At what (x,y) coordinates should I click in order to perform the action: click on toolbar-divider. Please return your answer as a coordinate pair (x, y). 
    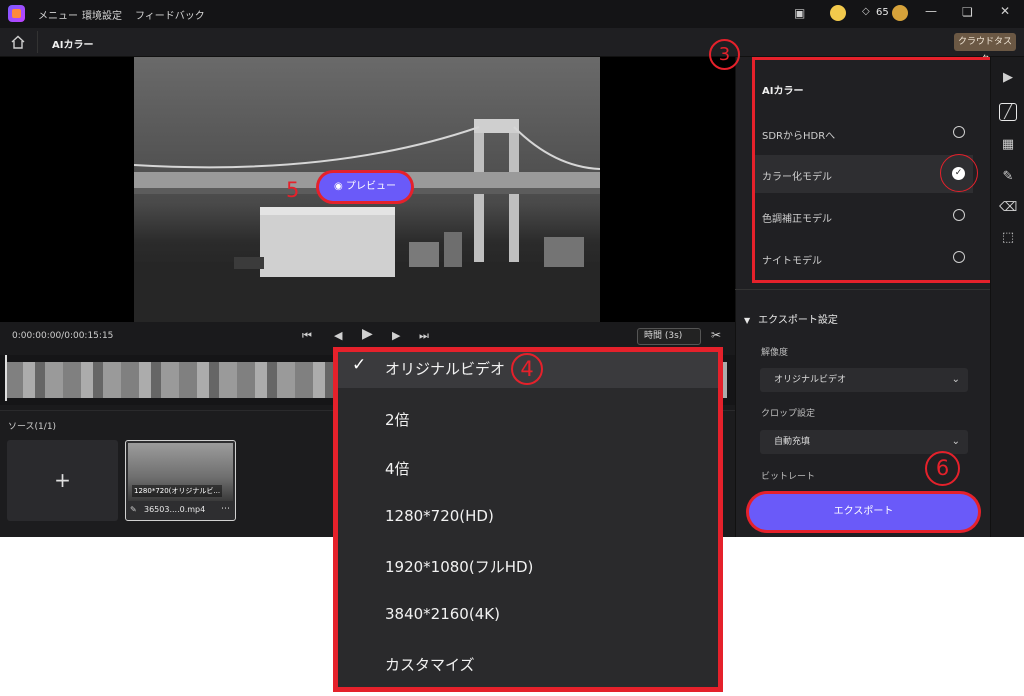
    Looking at the image, I should click on (37, 42).